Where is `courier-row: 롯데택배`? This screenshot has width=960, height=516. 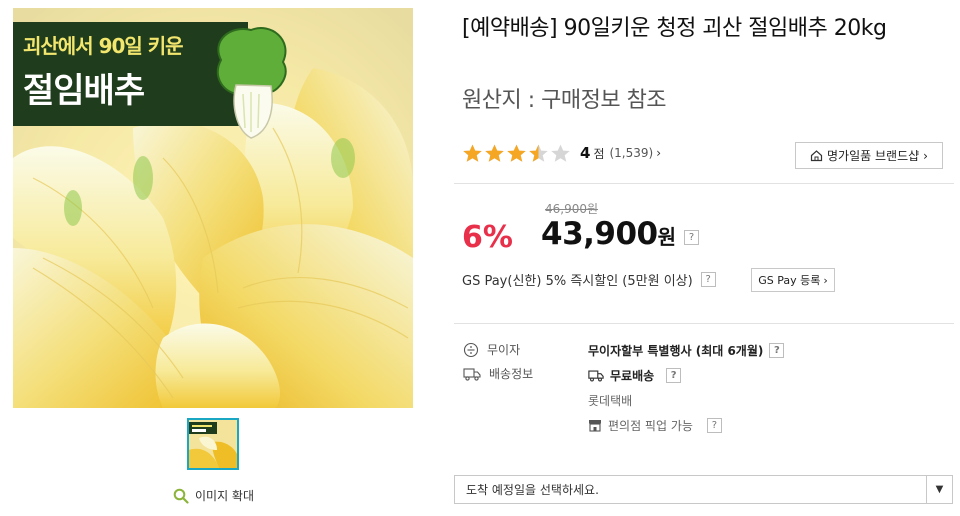 courier-row: 롯데택배 is located at coordinates (610, 400).